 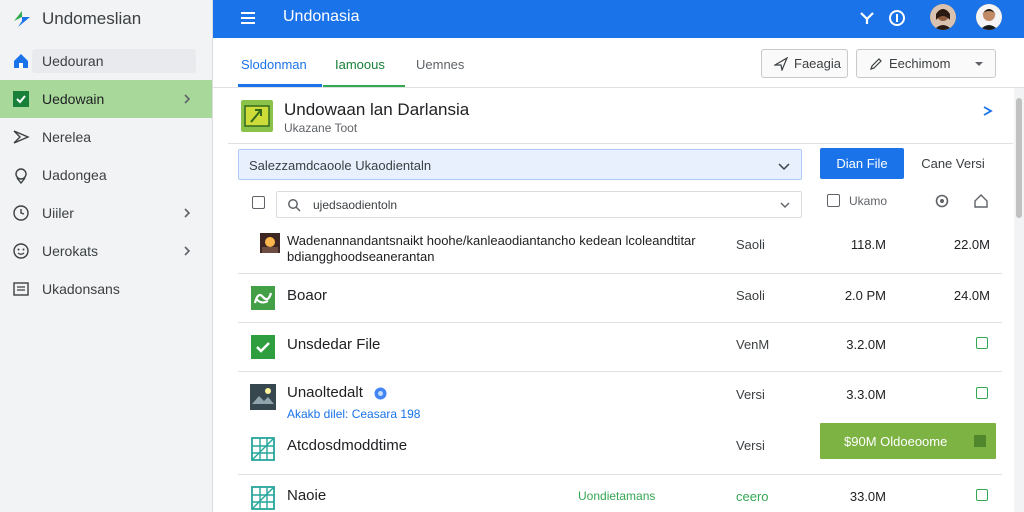 I want to click on search-input: ujedsaodientoln, so click(x=539, y=204).